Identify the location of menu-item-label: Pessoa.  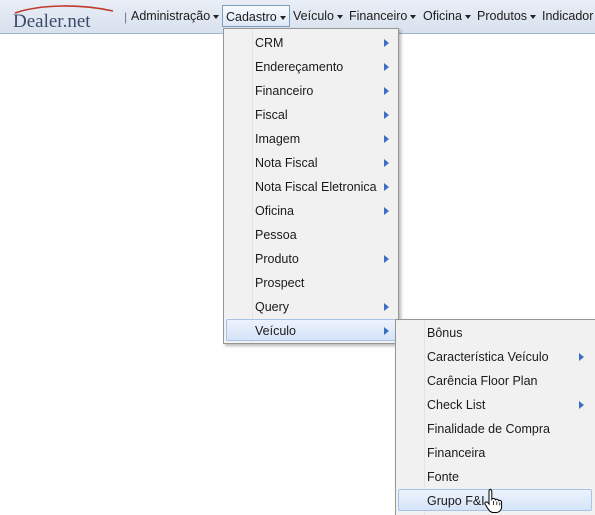
(276, 235).